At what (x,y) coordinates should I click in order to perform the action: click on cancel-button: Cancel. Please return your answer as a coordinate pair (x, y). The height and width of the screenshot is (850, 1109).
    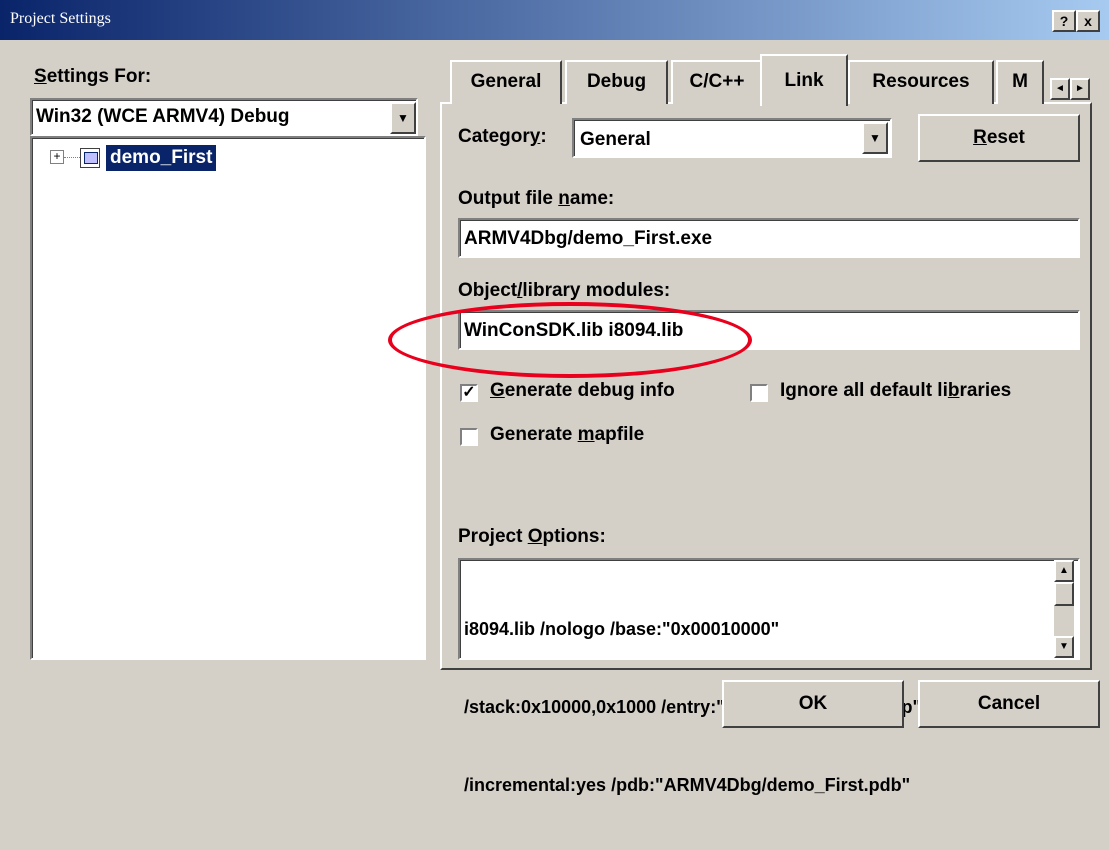
    Looking at the image, I should click on (1009, 704).